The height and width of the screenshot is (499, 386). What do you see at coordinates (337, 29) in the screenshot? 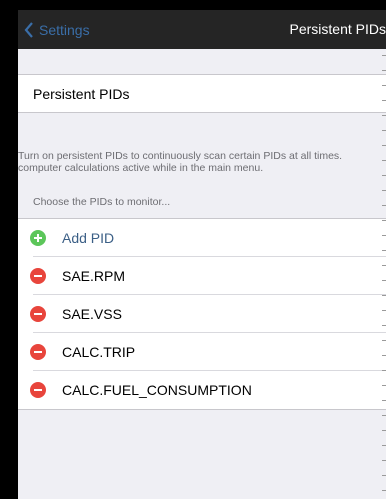
I see `page-title: Persistent PIDs` at bounding box center [337, 29].